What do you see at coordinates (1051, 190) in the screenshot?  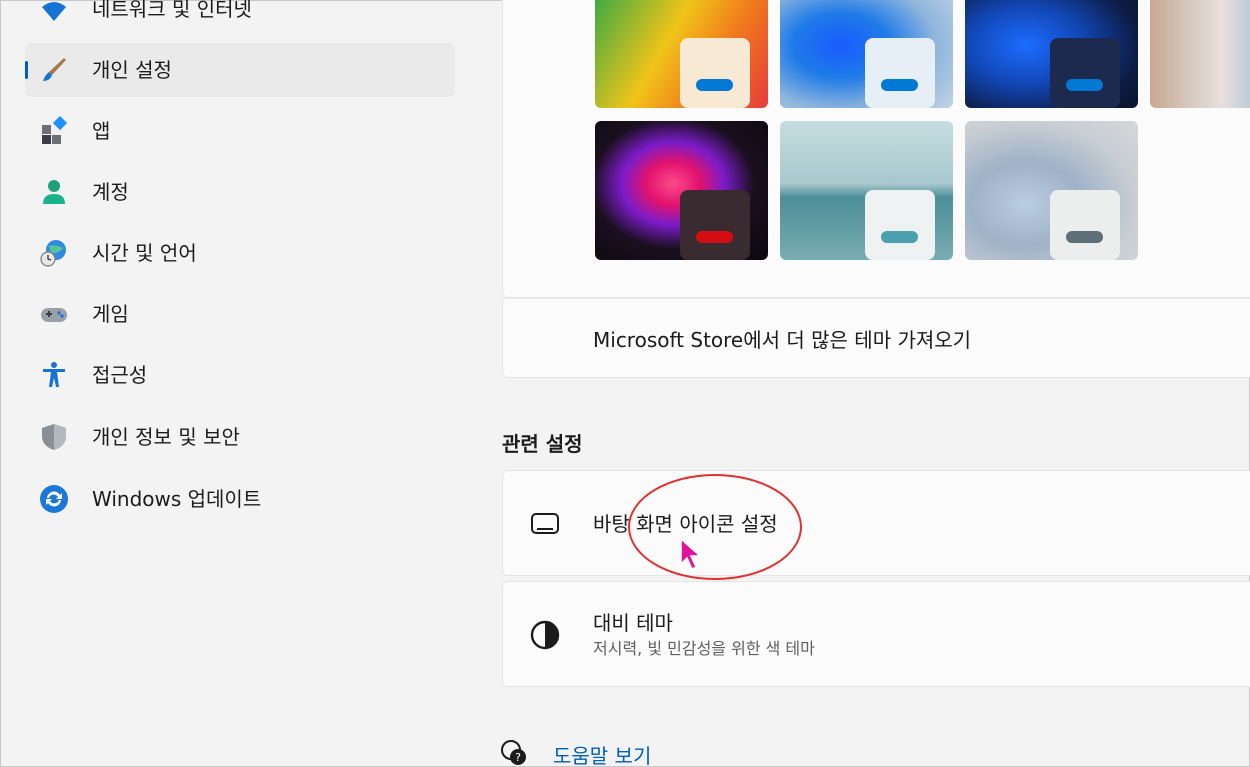 I see `theme-tile-flow` at bounding box center [1051, 190].